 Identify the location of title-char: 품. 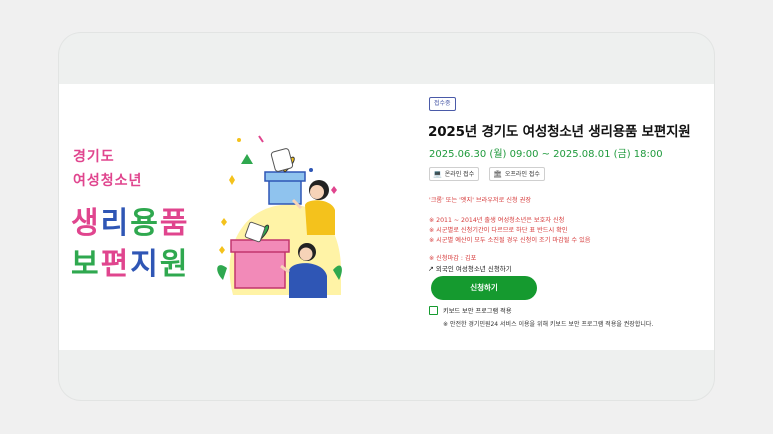
(174, 223).